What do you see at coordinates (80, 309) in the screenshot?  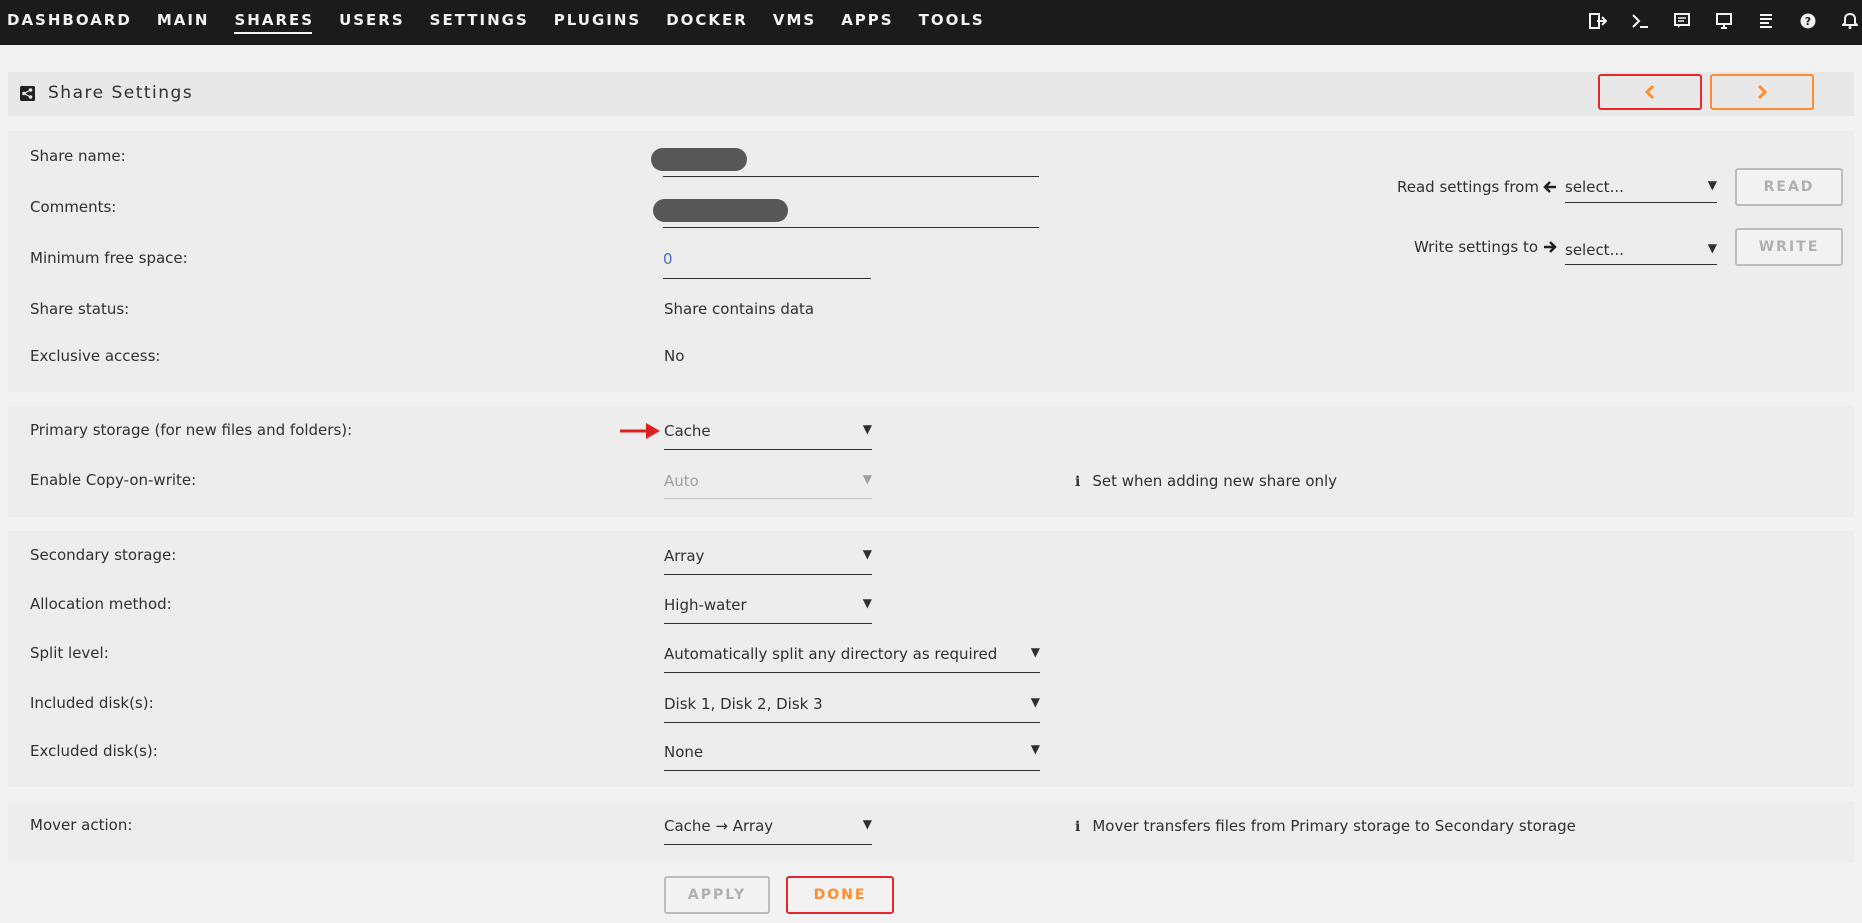 I see `share-status-label: Share status:` at bounding box center [80, 309].